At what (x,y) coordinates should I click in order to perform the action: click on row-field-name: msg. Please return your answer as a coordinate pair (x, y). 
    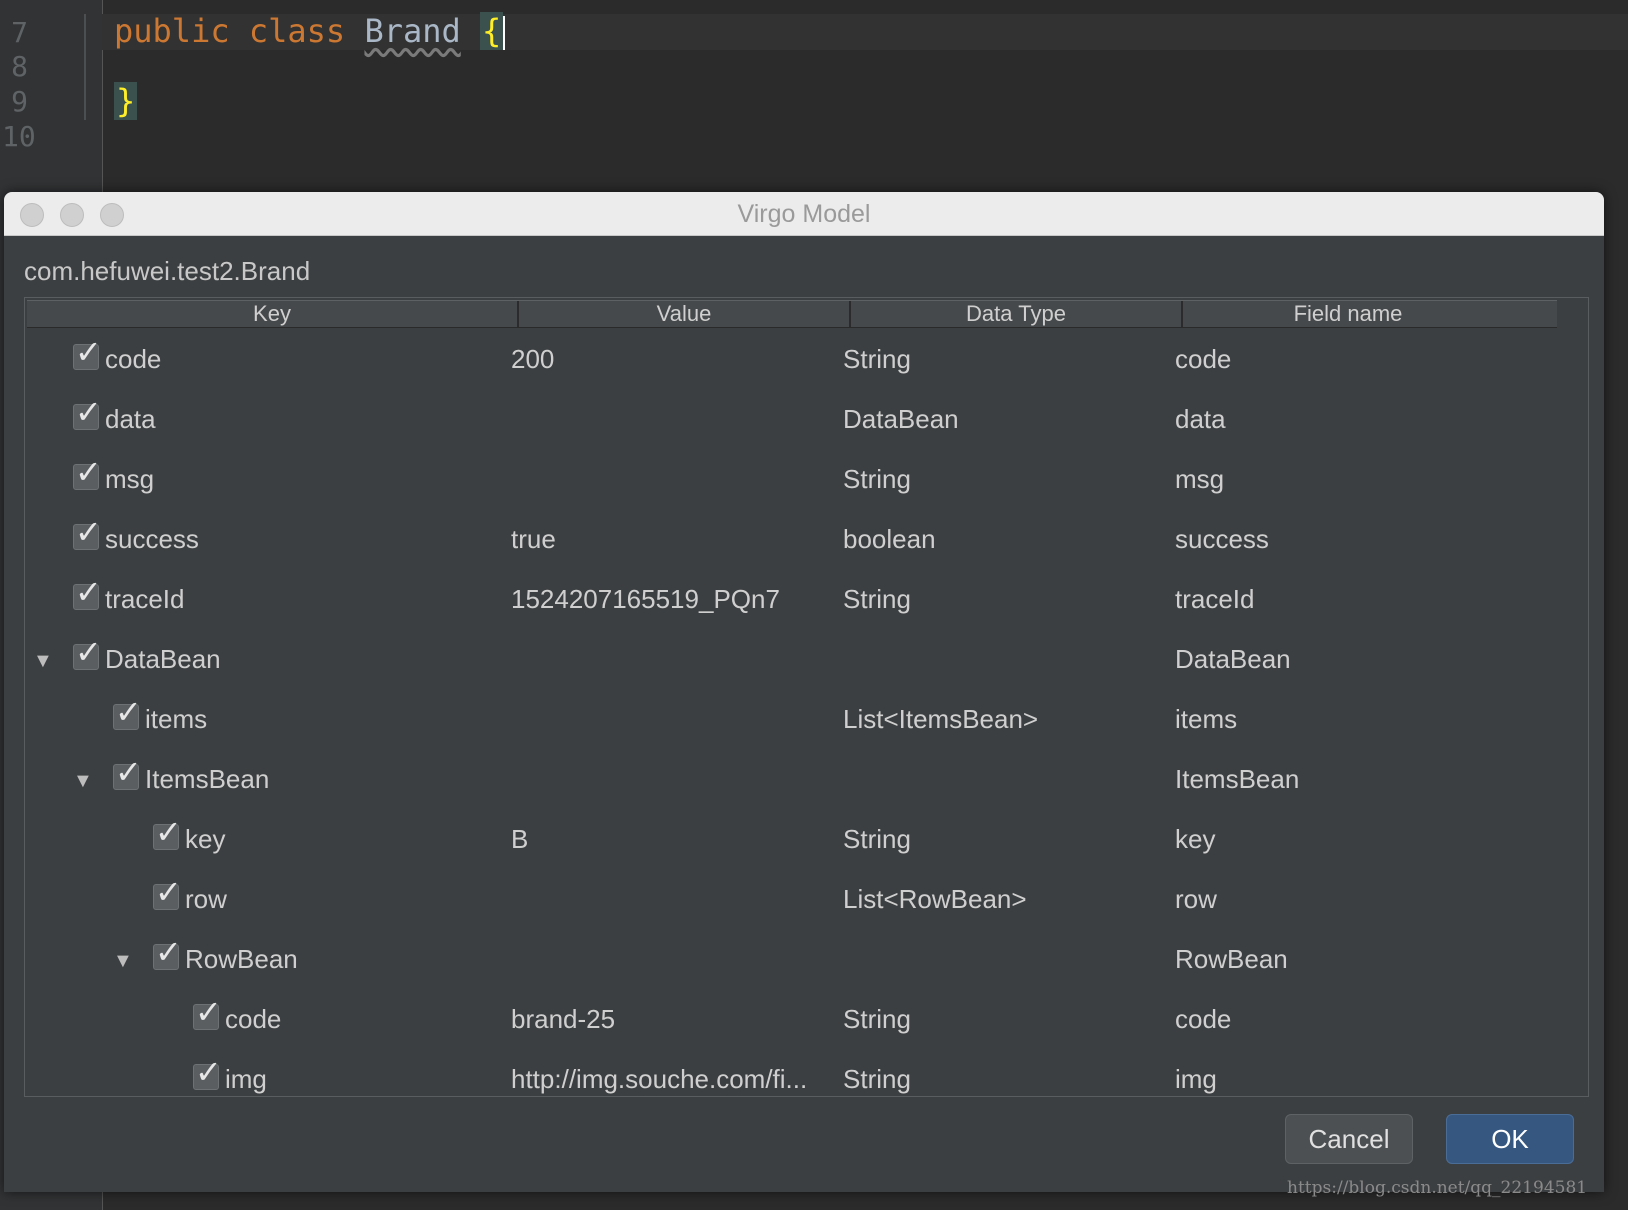
    Looking at the image, I should click on (1199, 479).